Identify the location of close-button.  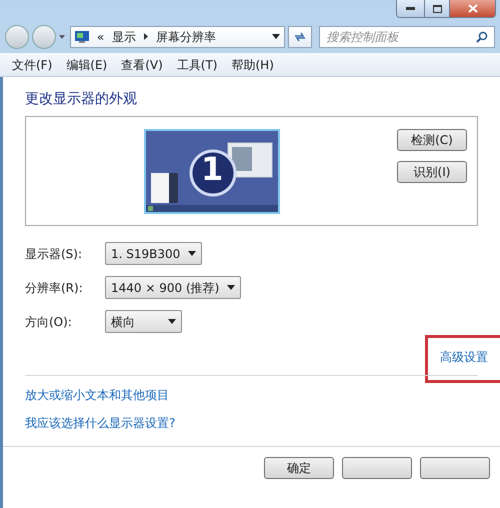
(472, 8).